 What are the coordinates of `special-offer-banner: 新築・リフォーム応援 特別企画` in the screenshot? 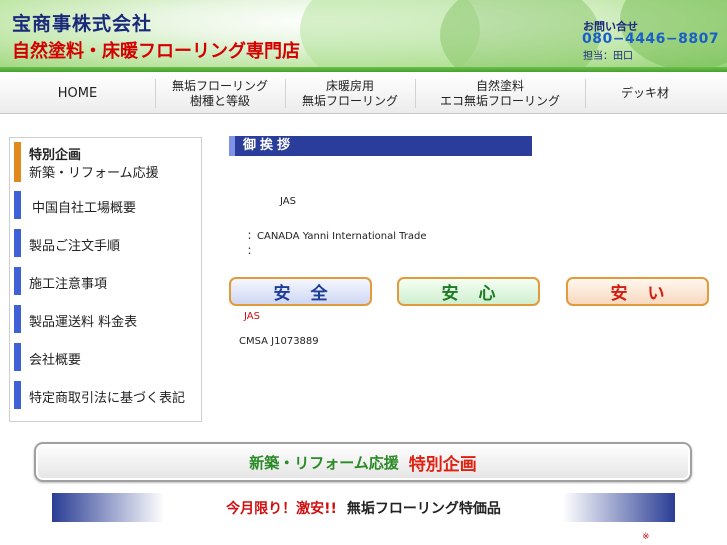 It's located at (363, 462).